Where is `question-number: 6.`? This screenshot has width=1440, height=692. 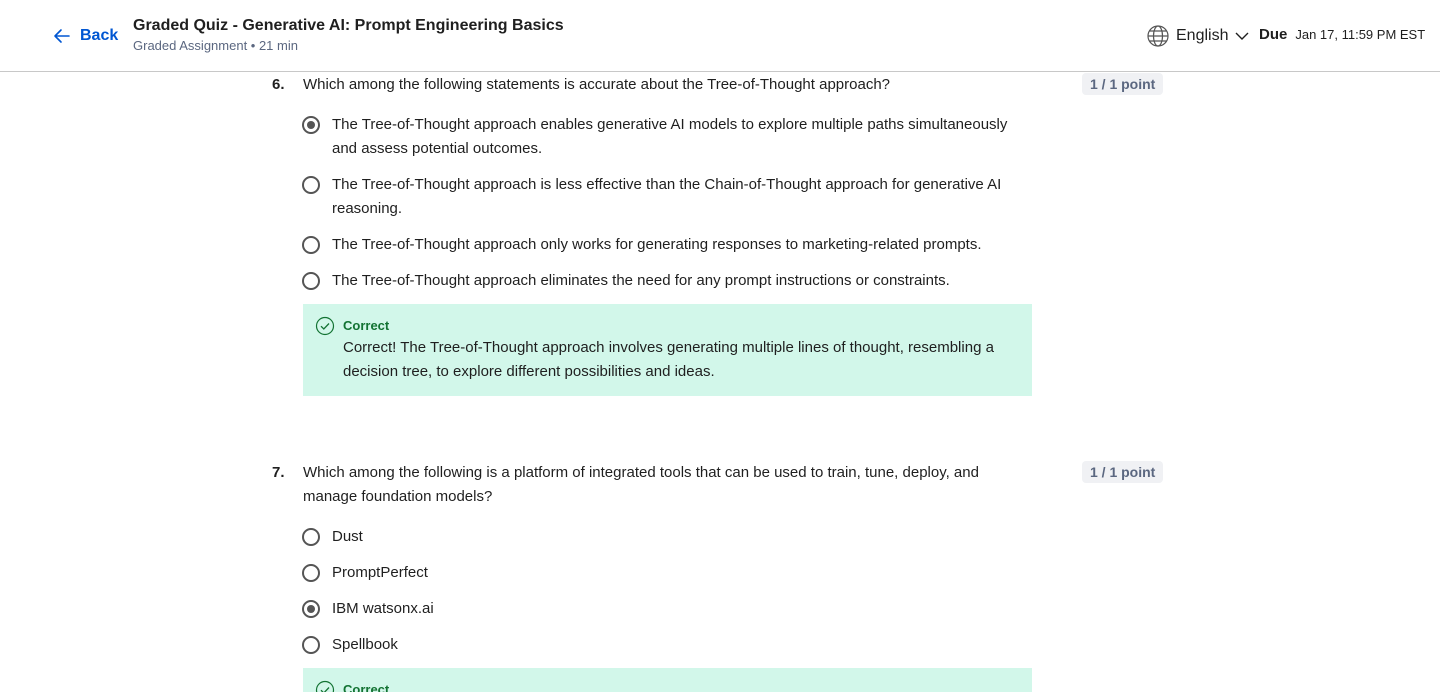
question-number: 6. is located at coordinates (278, 85).